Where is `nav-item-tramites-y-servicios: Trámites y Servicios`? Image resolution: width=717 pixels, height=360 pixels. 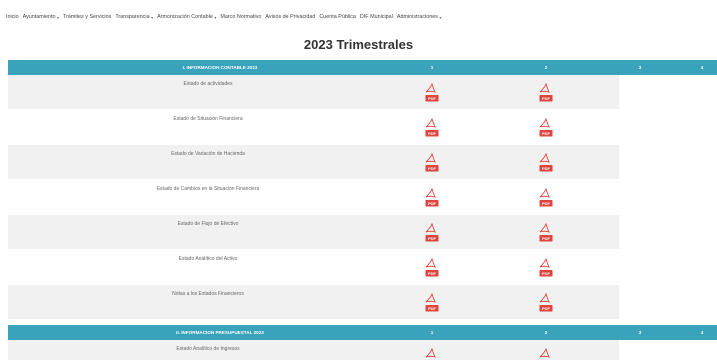 nav-item-tramites-y-servicios: Trámites y Servicios is located at coordinates (87, 17).